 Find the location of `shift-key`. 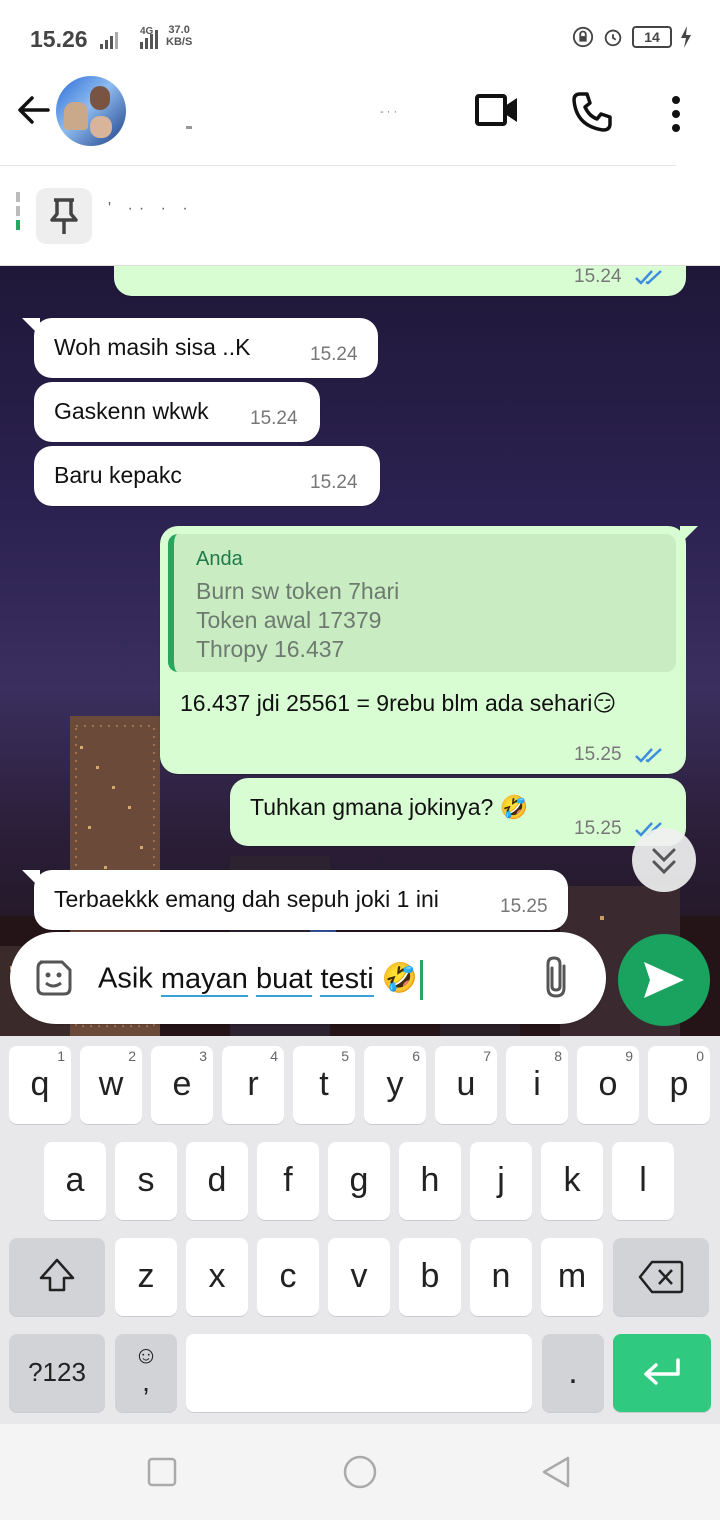

shift-key is located at coordinates (57, 1277).